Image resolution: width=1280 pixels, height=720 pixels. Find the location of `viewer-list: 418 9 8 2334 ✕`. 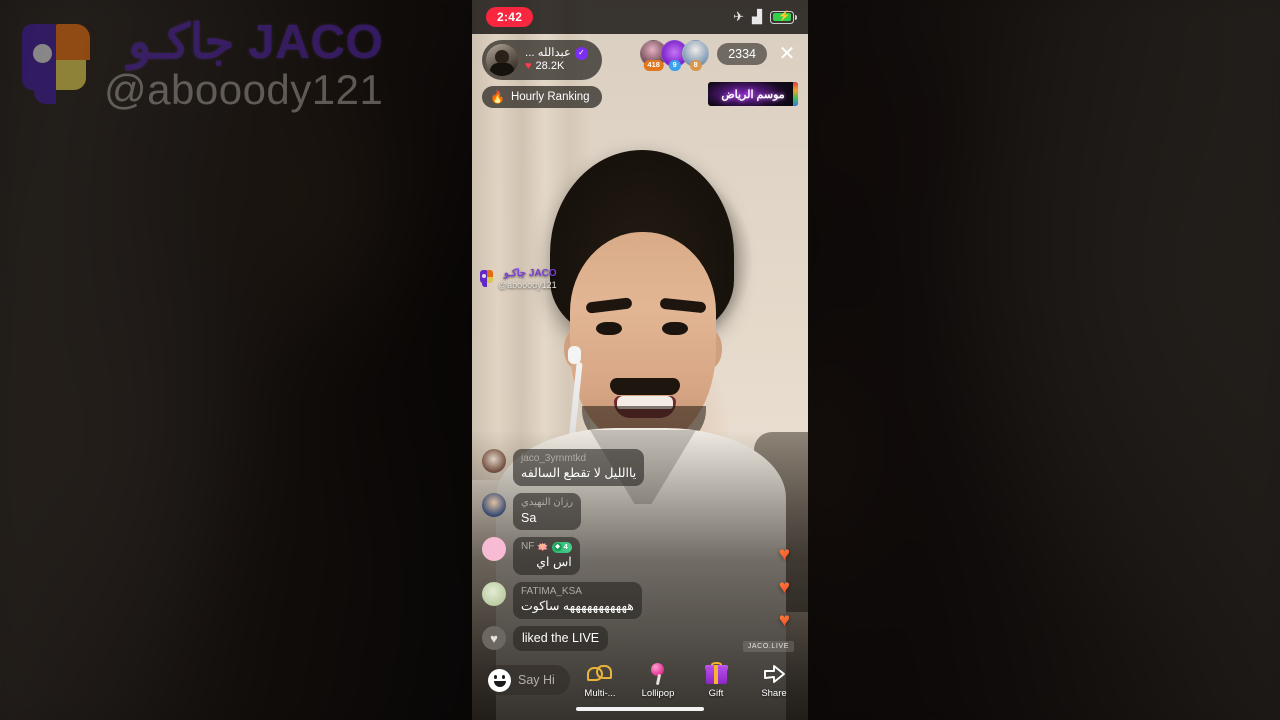

viewer-list: 418 9 8 2334 ✕ is located at coordinates (719, 55).